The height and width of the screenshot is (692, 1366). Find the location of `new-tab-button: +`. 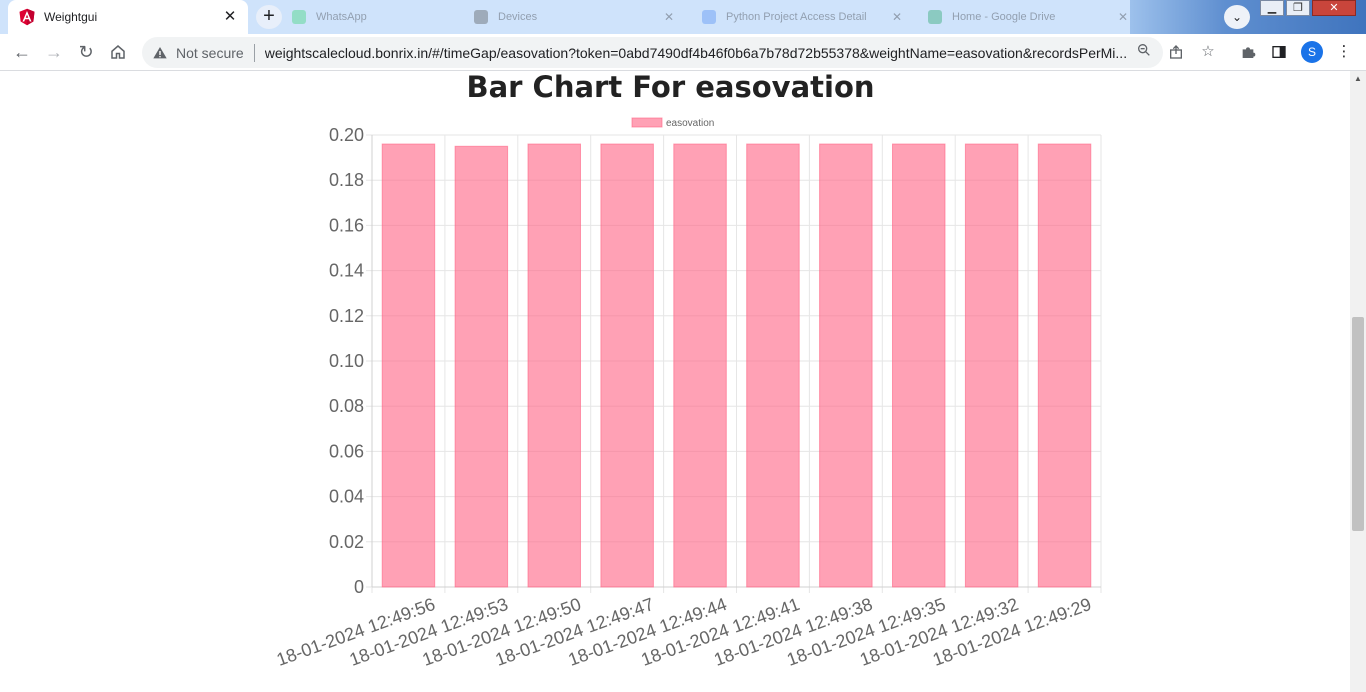

new-tab-button: + is located at coordinates (269, 17).